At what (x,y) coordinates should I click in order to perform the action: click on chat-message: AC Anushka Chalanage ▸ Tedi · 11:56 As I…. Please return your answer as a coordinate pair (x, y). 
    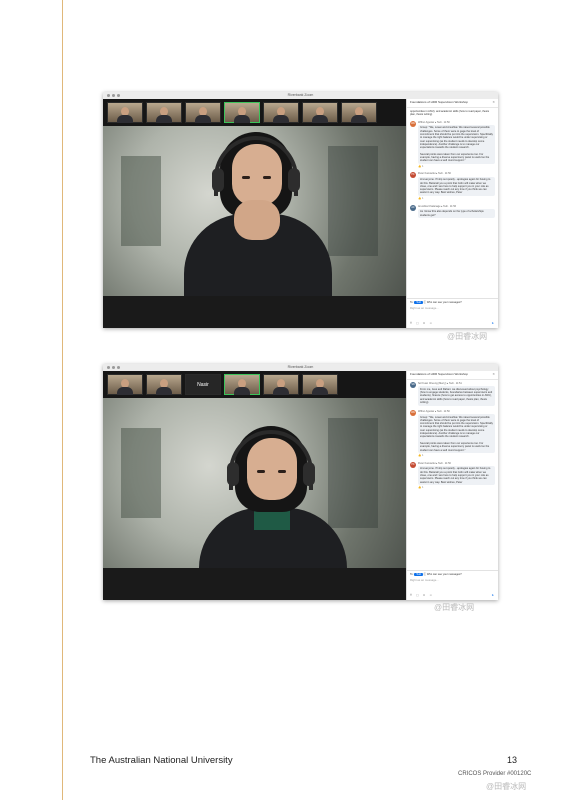
    Looking at the image, I should click on (452, 212).